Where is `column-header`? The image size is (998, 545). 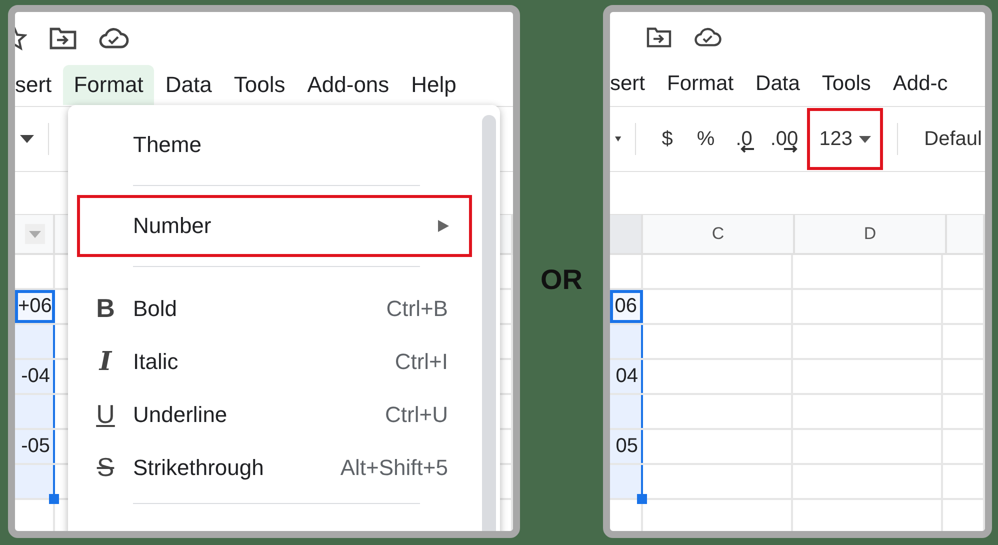
column-header is located at coordinates (626, 234).